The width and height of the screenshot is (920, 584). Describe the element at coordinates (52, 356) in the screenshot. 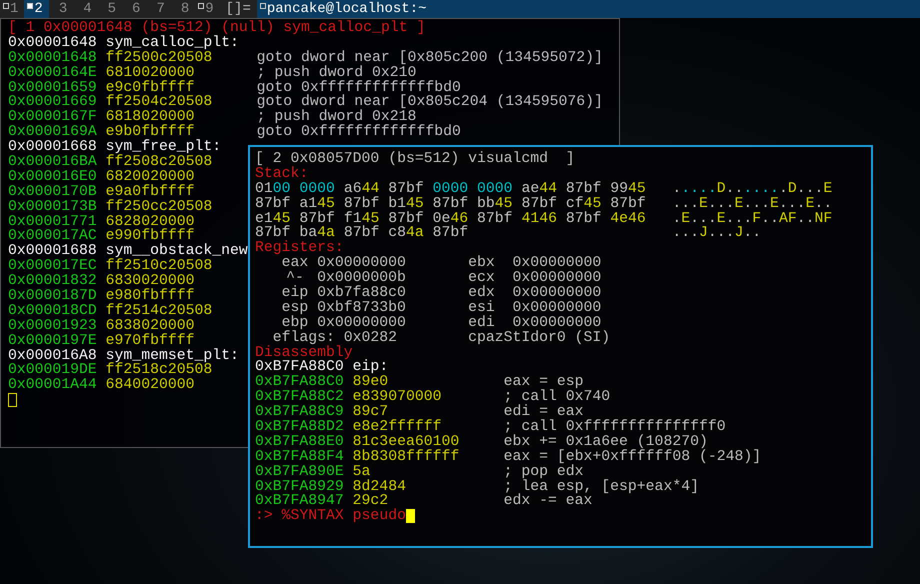

I see `symbol-address: 0x000016A8` at that location.